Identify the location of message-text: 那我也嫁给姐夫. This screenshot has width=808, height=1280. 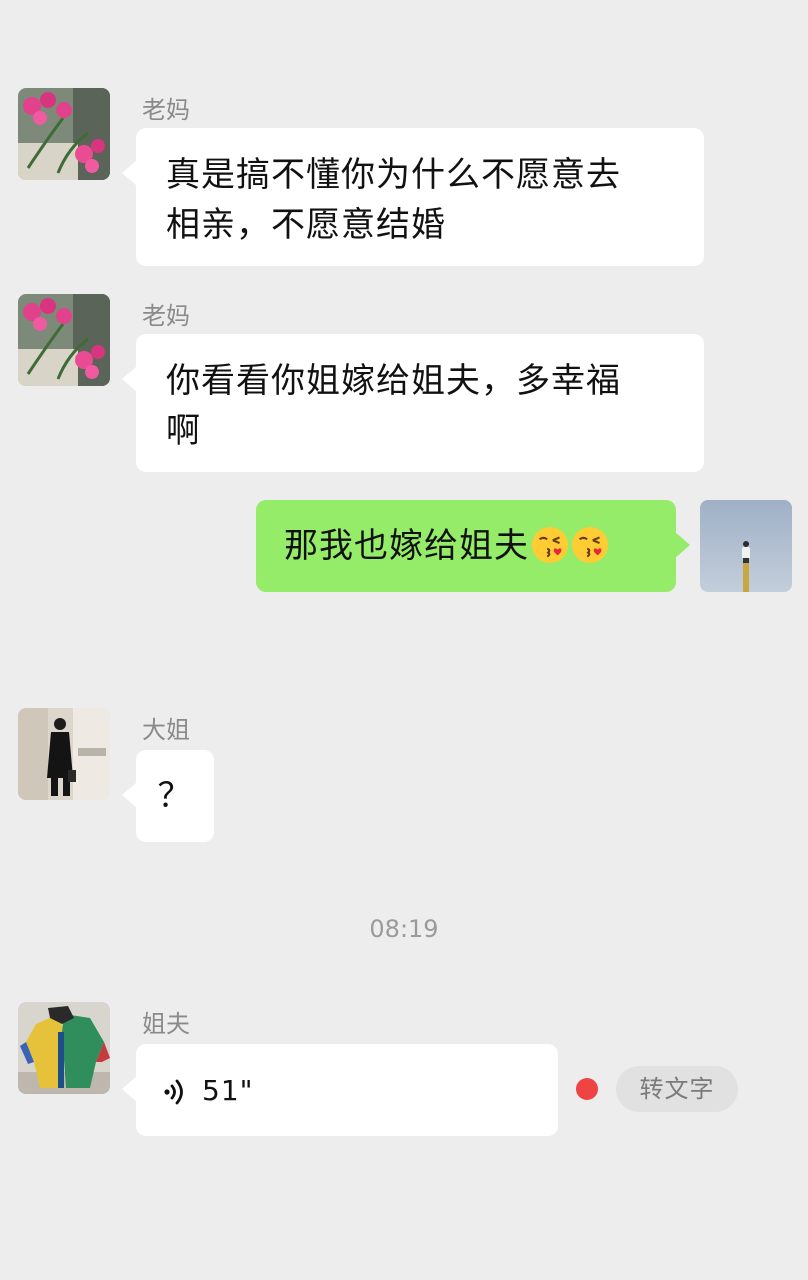
(406, 546).